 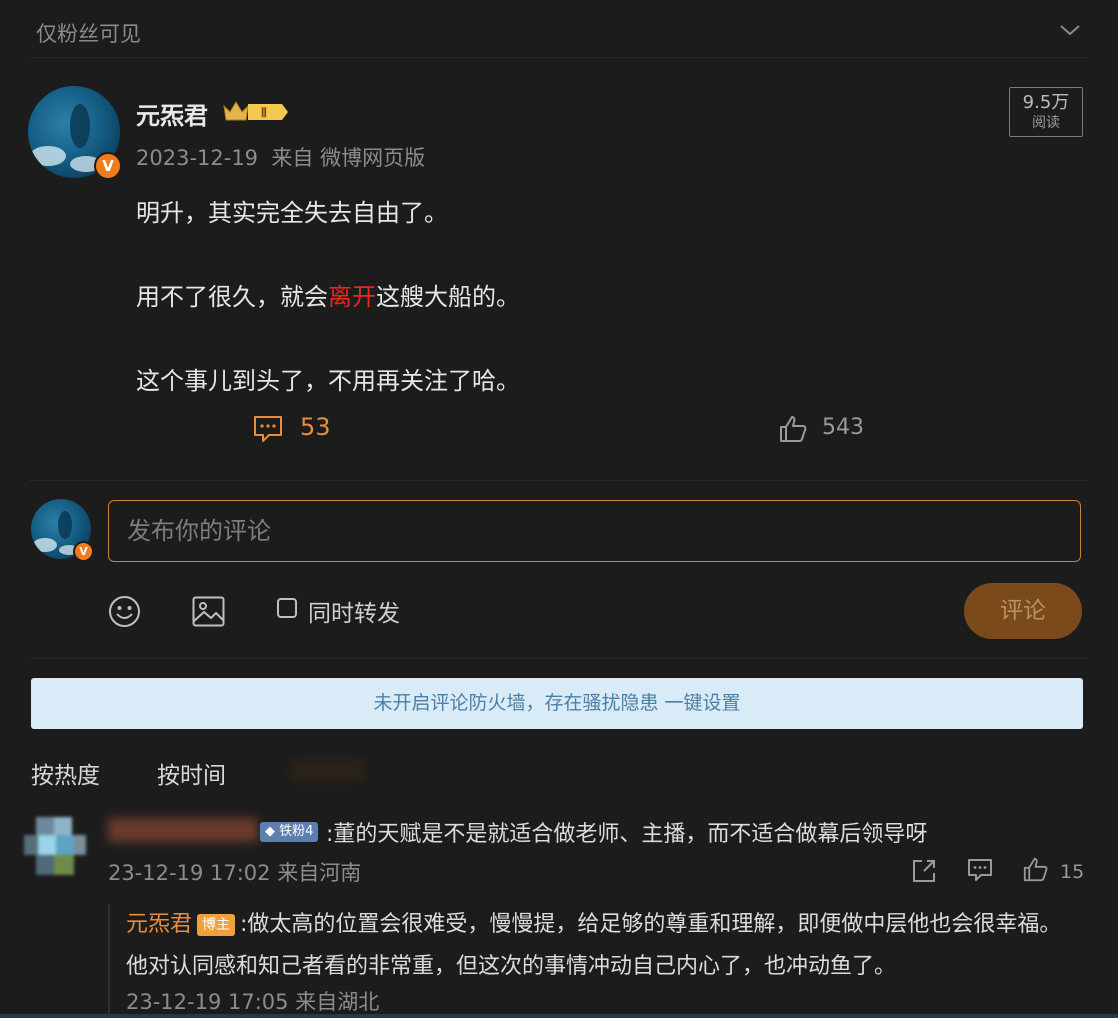 I want to click on comment-meta: 23-12-19 17:02 来自河南, so click(x=235, y=873).